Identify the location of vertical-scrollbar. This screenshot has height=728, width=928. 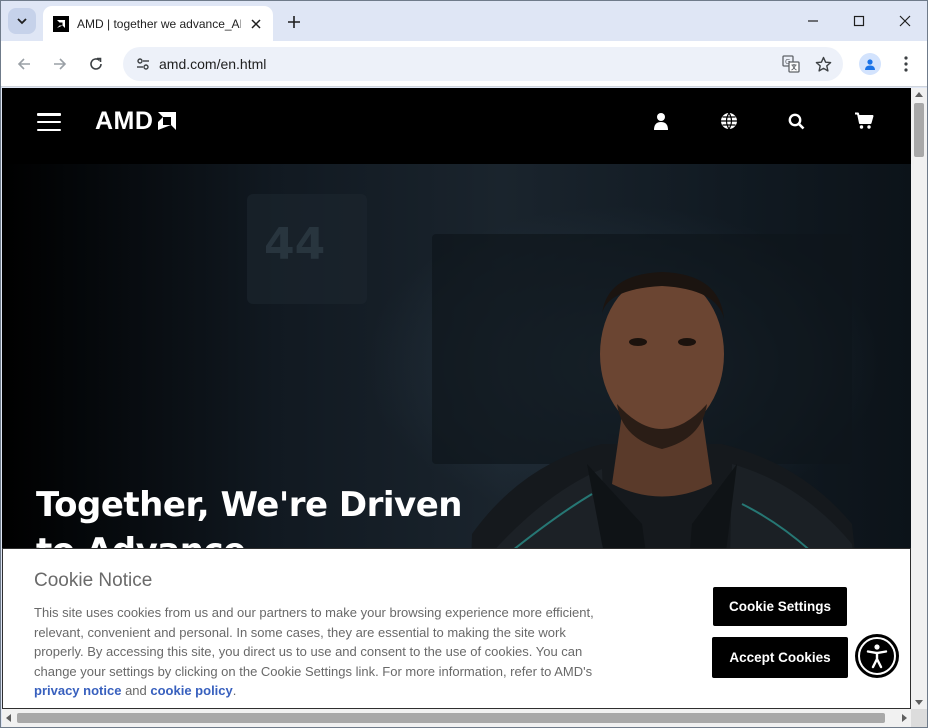
(919, 398).